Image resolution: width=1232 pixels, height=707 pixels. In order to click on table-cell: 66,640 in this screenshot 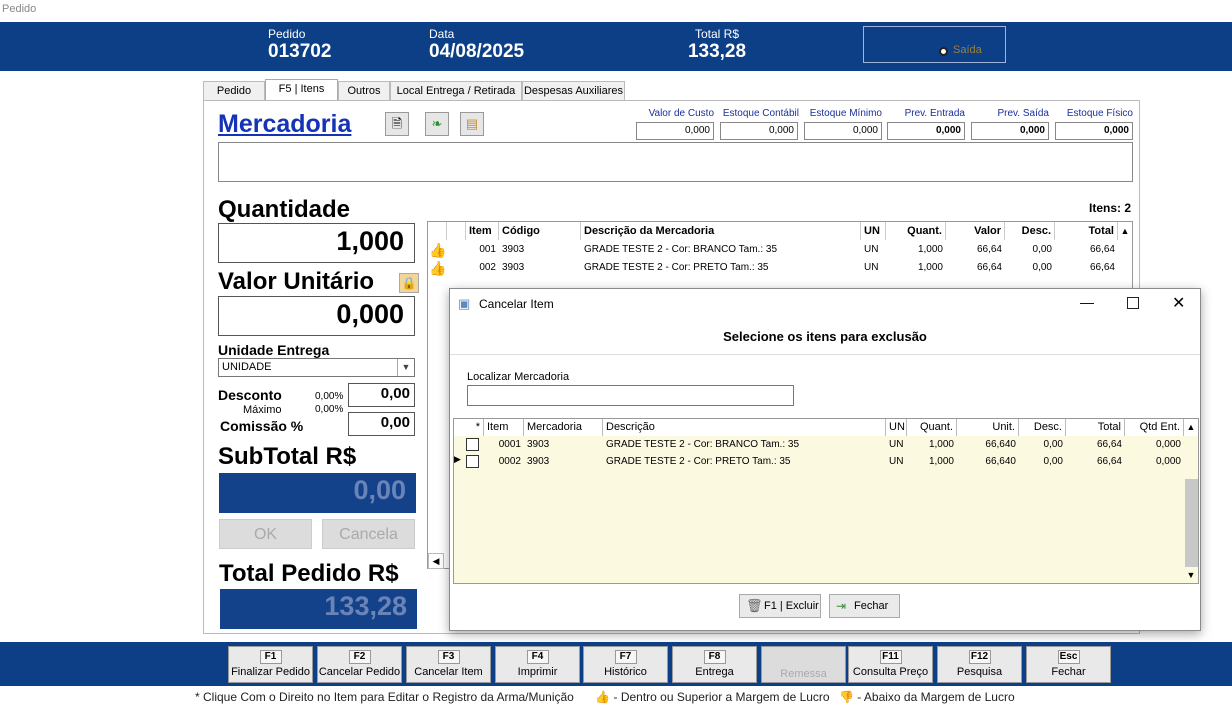, I will do `click(1000, 444)`.